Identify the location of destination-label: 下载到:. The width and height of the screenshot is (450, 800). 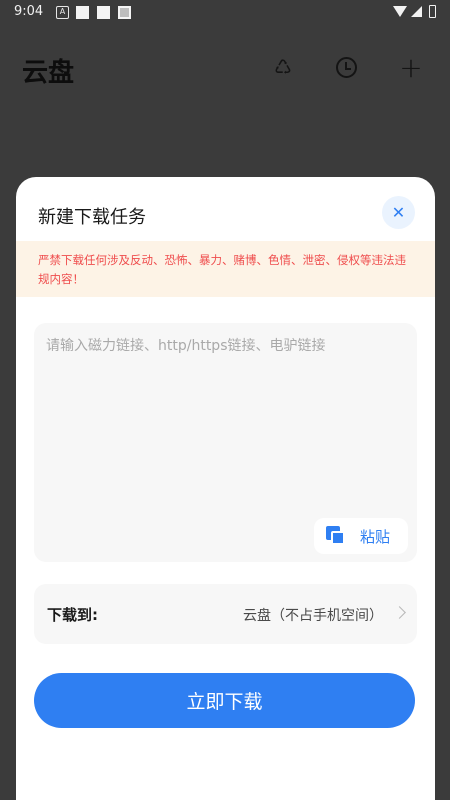
(72, 615).